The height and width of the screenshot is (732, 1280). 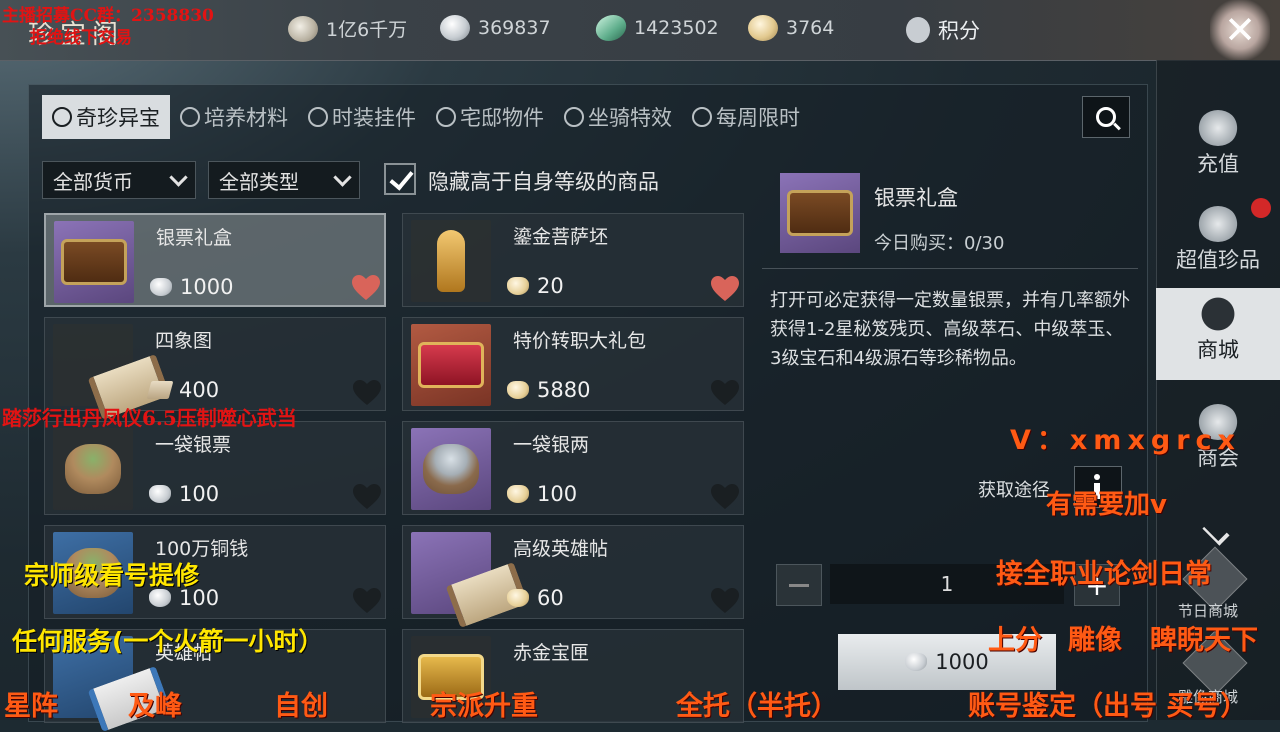 What do you see at coordinates (810, 28) in the screenshot?
I see `currency-value: 3764` at bounding box center [810, 28].